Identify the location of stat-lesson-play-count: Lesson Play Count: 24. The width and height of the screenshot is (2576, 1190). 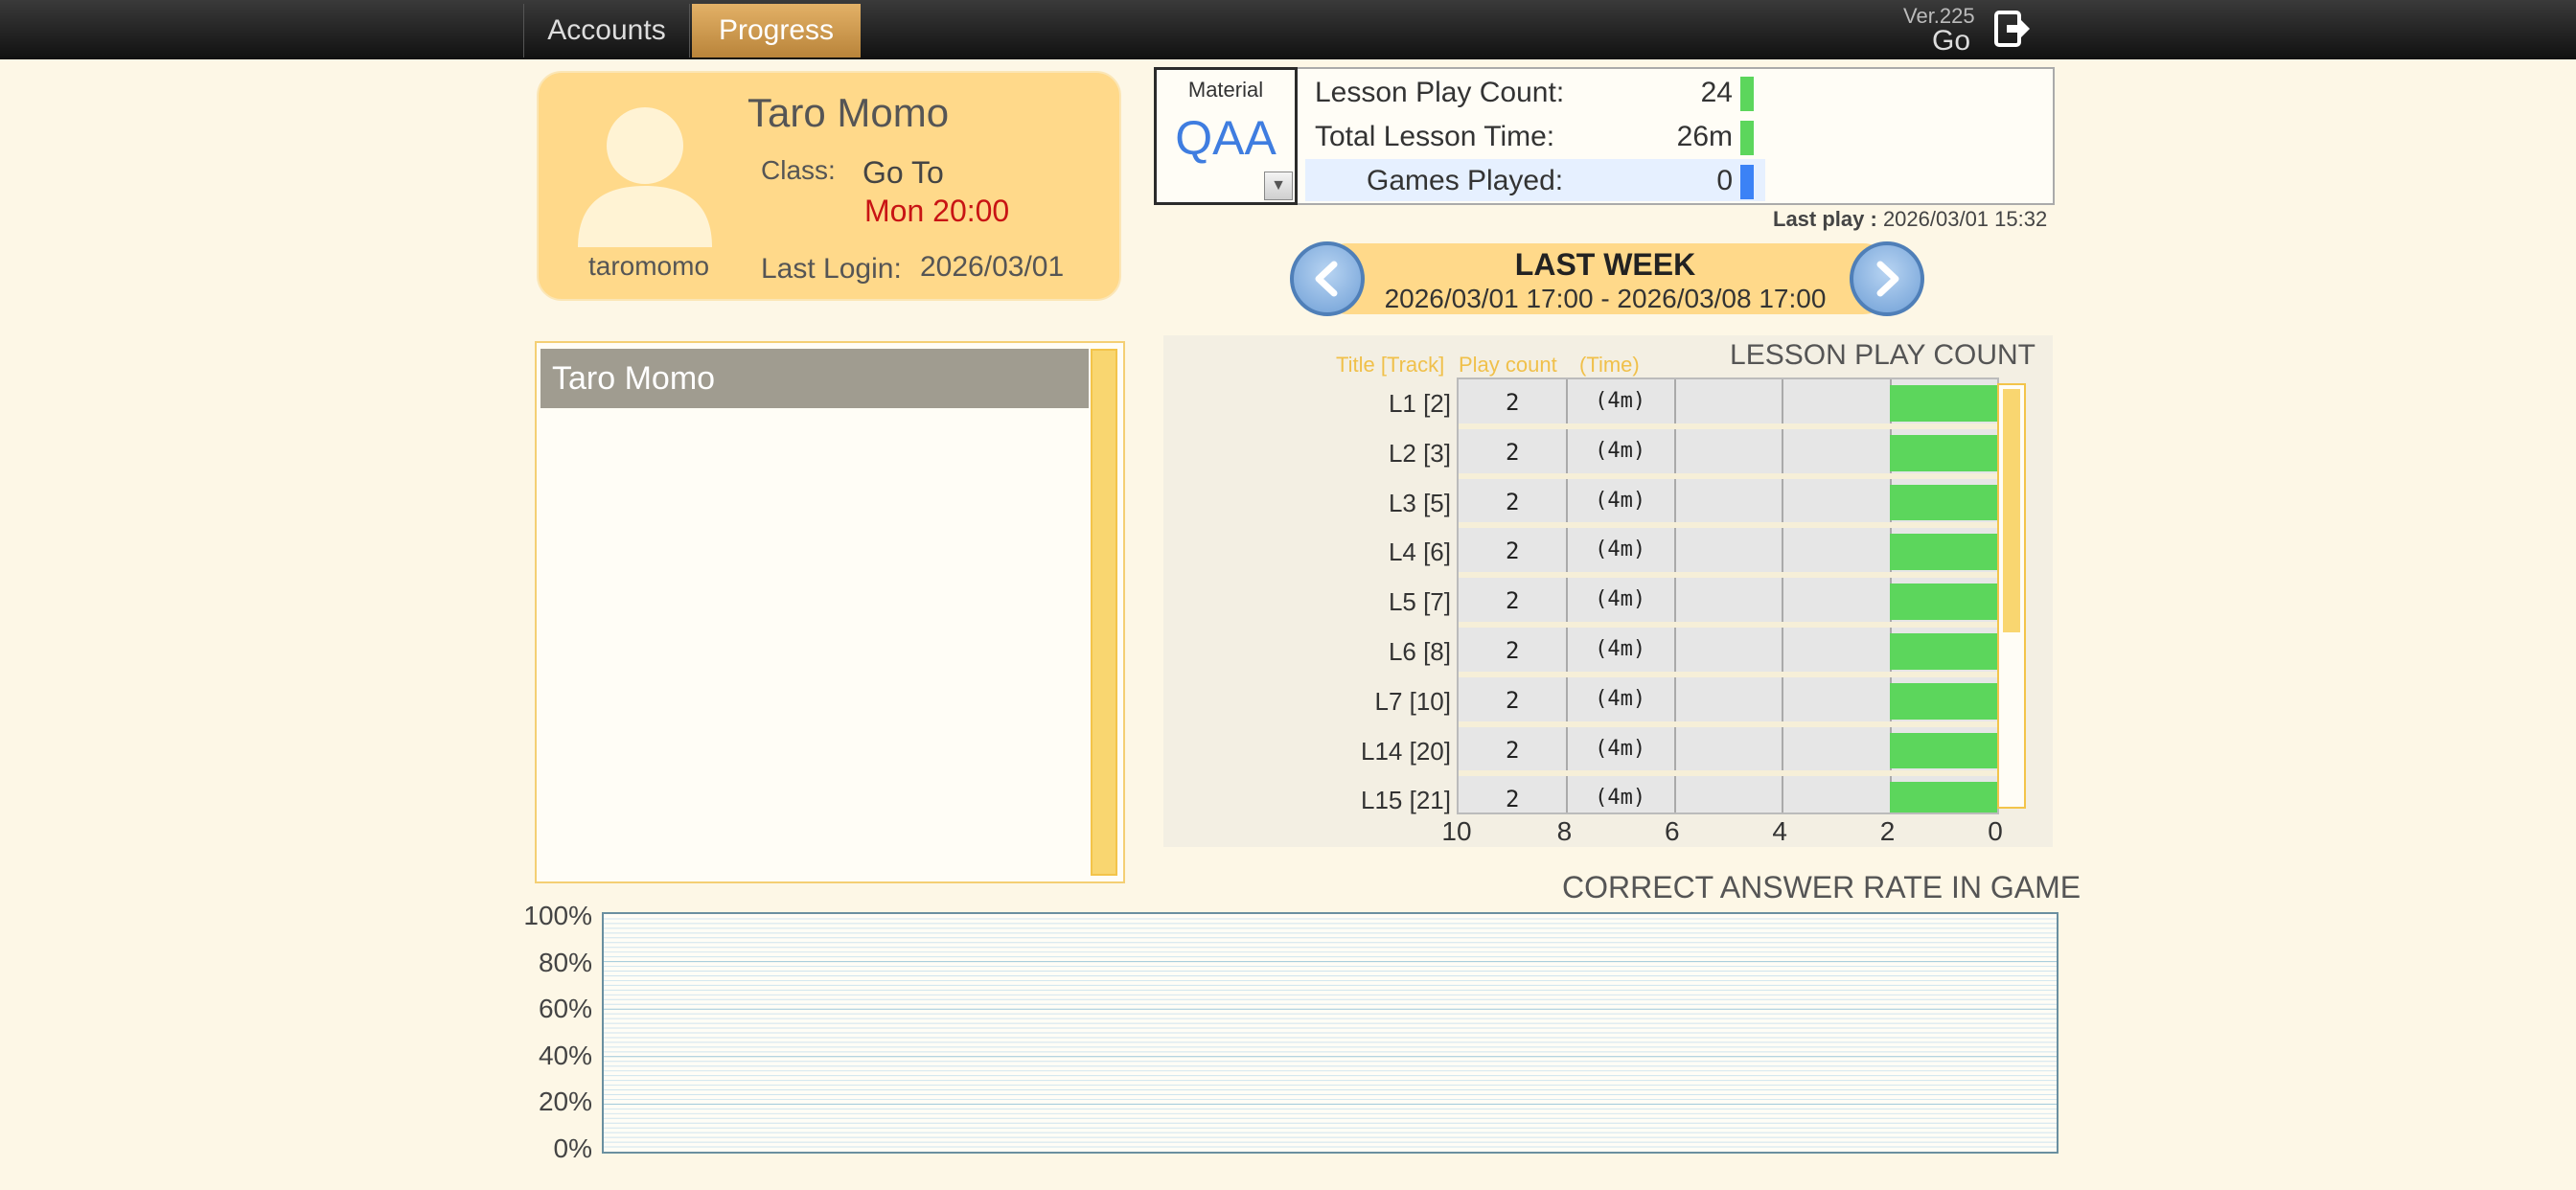
(1535, 92).